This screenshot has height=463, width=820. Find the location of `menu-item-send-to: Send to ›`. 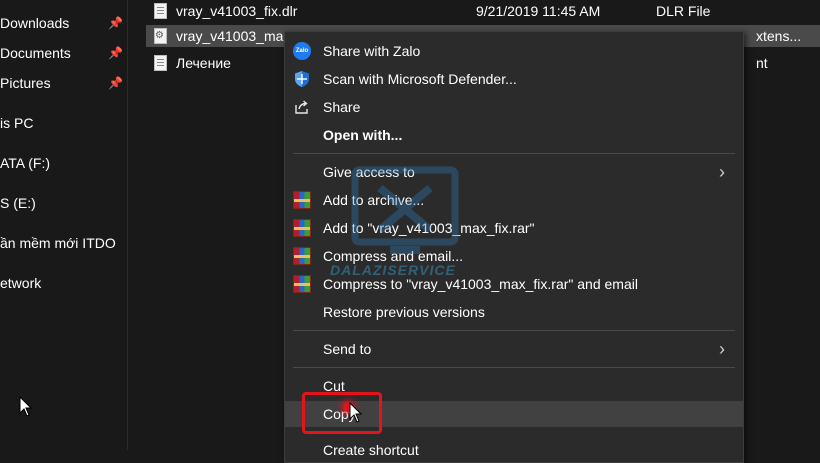

menu-item-send-to: Send to › is located at coordinates (514, 349).